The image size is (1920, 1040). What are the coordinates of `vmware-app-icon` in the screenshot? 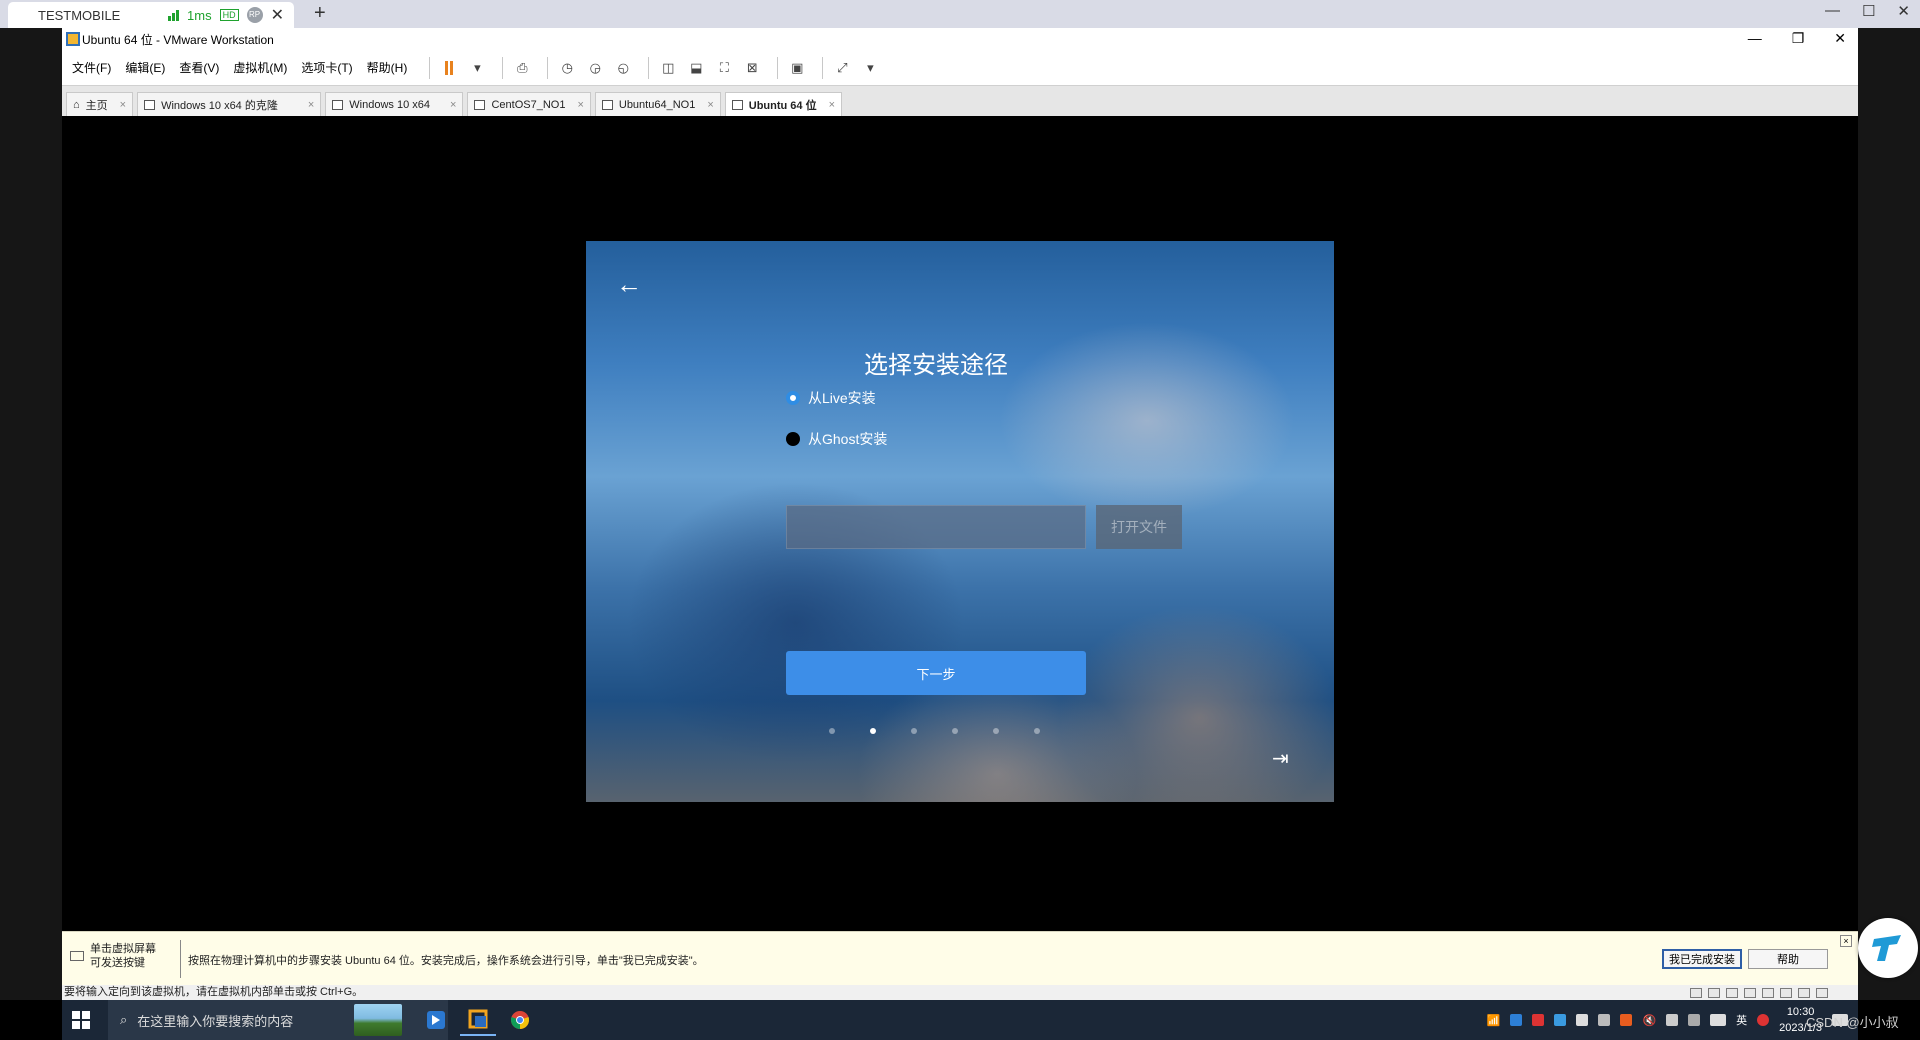 It's located at (478, 1019).